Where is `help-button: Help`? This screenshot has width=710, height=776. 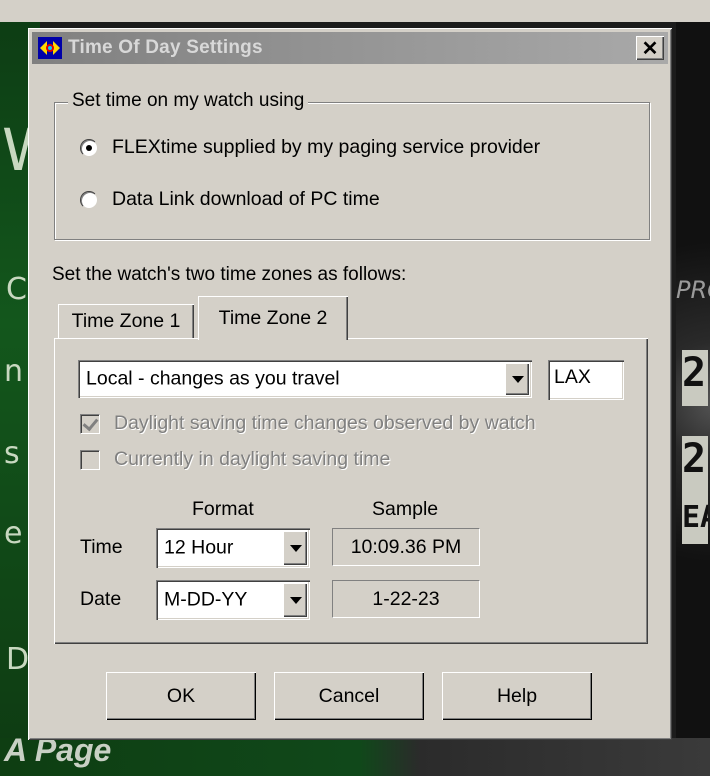
help-button: Help is located at coordinates (517, 696).